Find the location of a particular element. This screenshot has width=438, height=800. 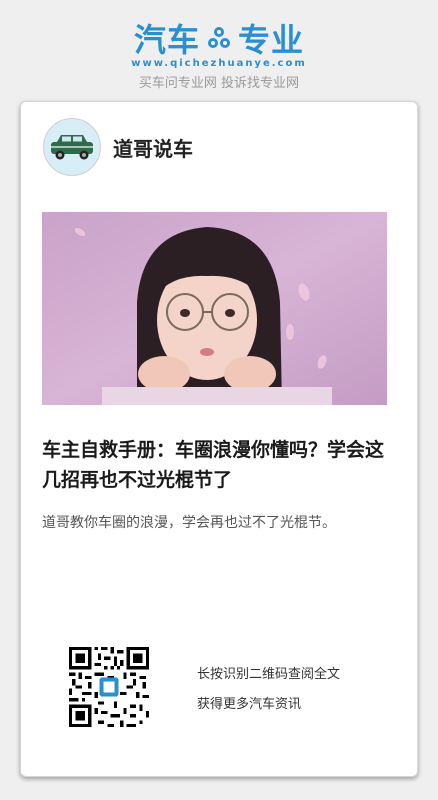

site-logo: 汽车 专业 is located at coordinates (219, 38).